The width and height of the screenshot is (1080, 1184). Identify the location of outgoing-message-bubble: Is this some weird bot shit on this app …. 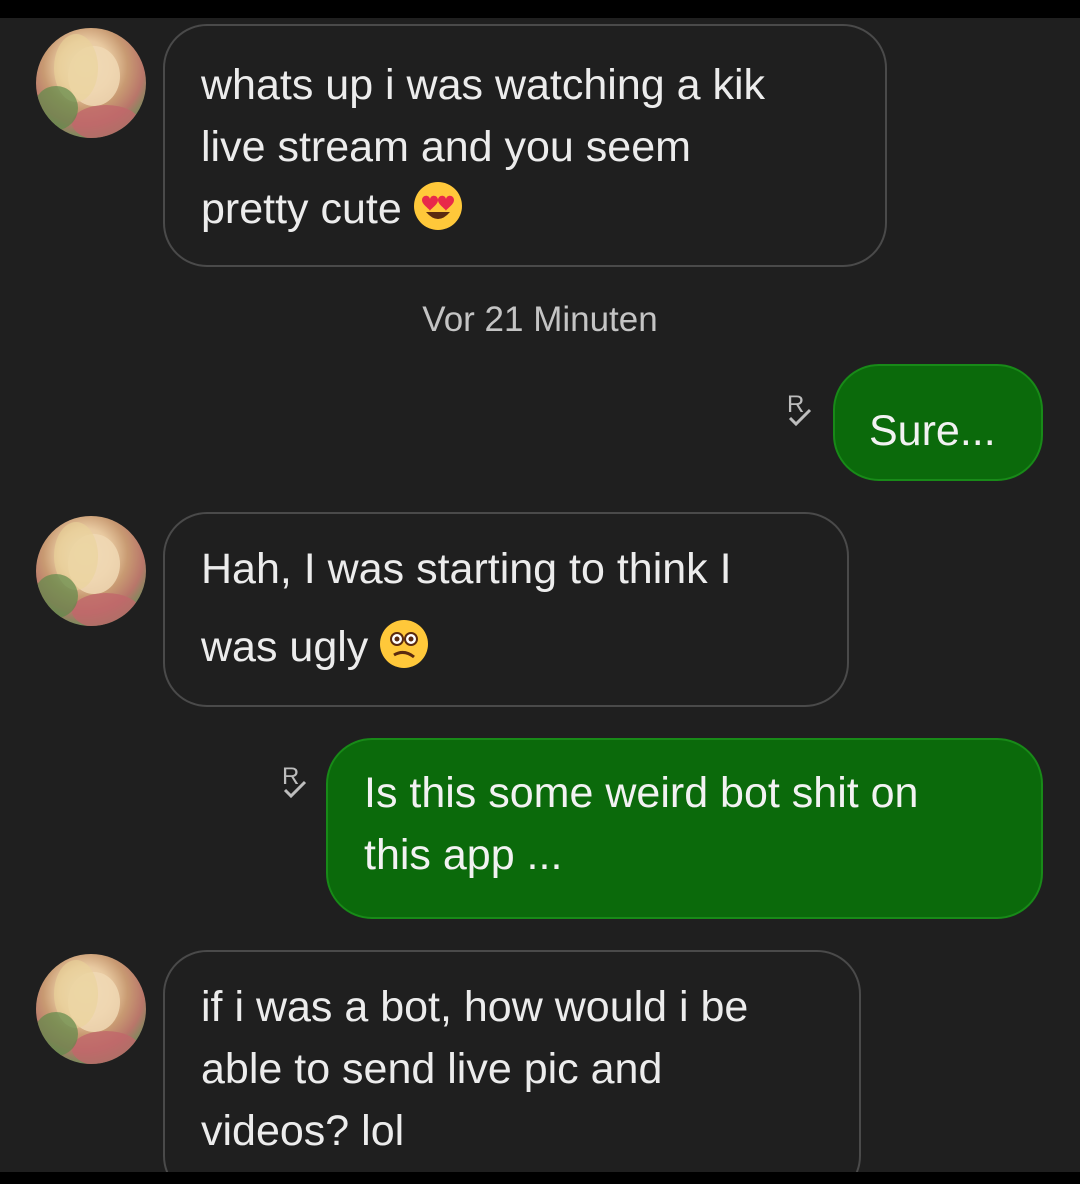
(684, 828).